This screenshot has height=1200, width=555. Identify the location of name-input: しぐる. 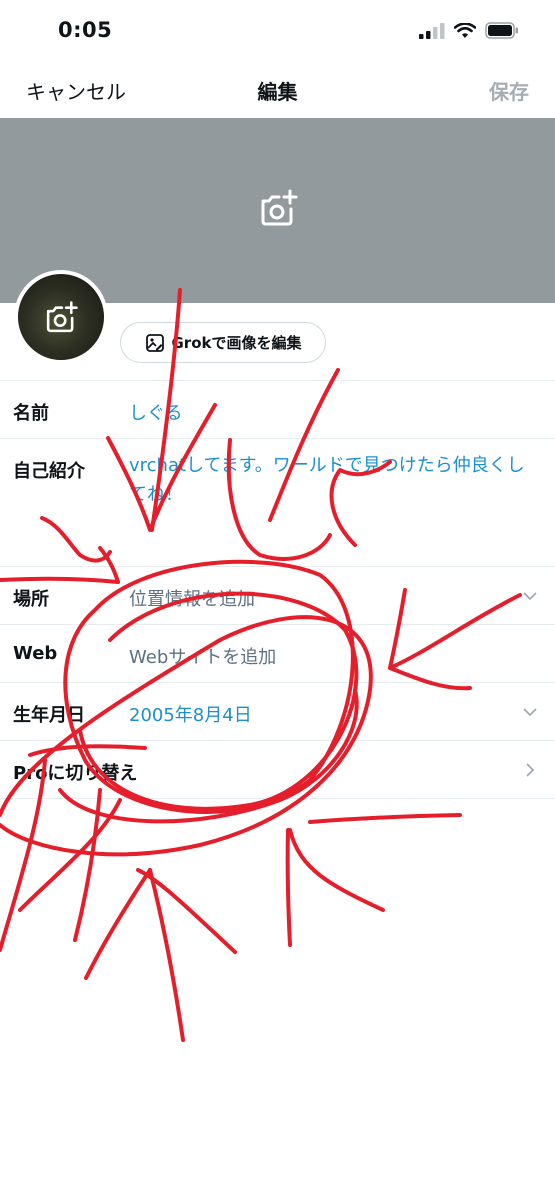
(156, 412).